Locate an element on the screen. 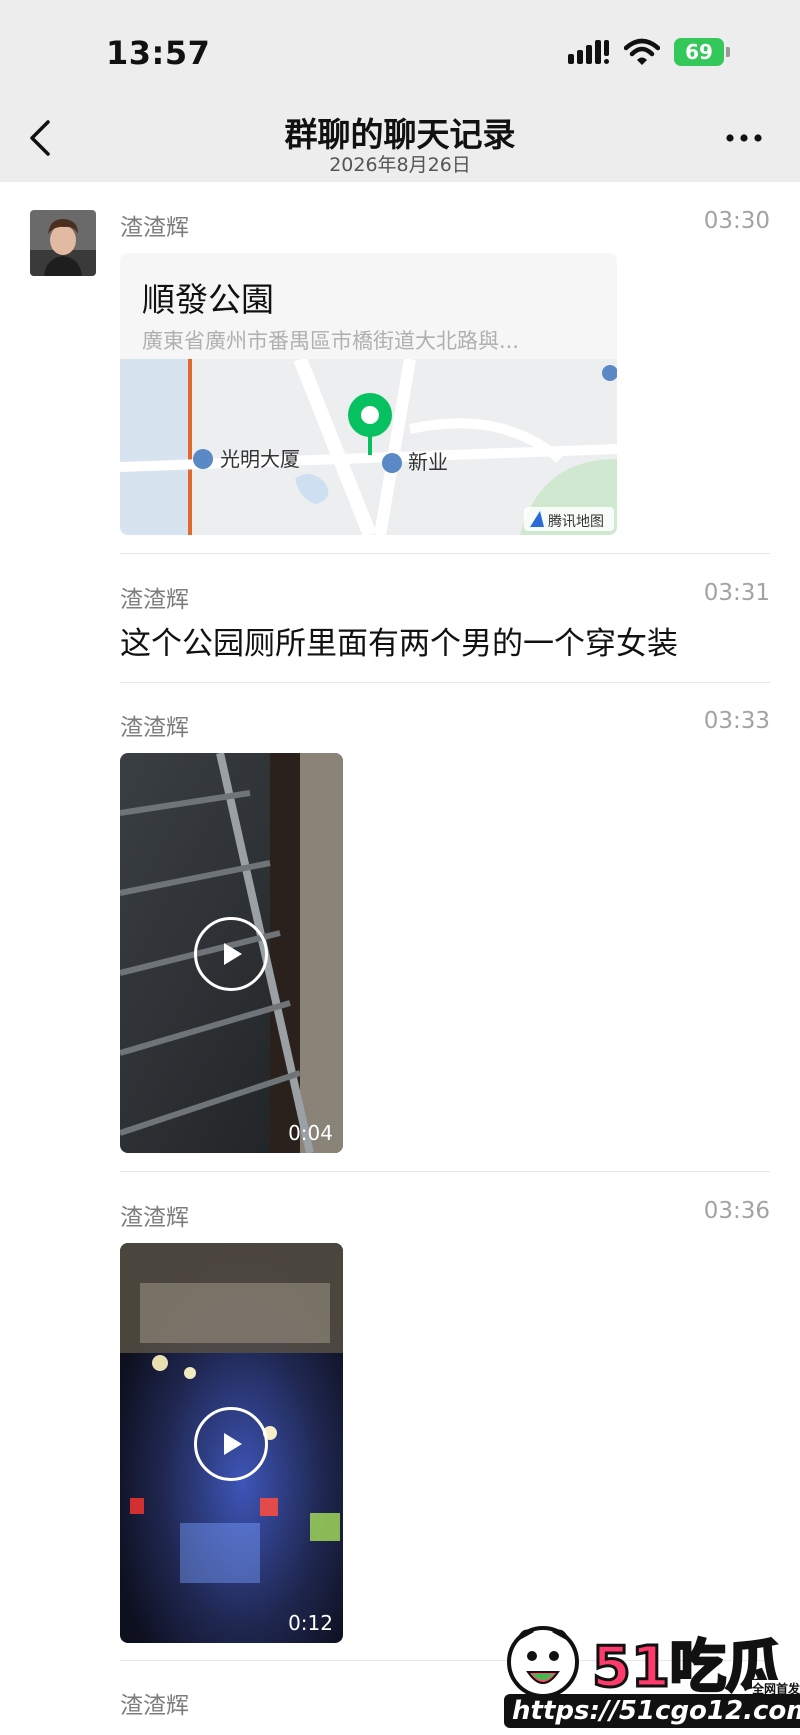  message-text: 渣渣辉 03:31 这个公园厕所里面有两个男的一个穿女装 is located at coordinates (445, 630).